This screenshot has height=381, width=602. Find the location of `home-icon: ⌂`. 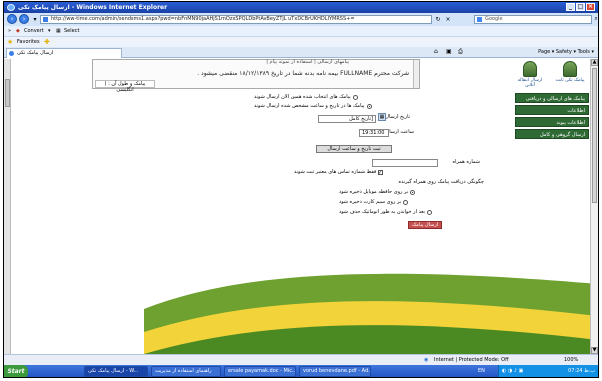

home-icon: ⌂ is located at coordinates (436, 51).